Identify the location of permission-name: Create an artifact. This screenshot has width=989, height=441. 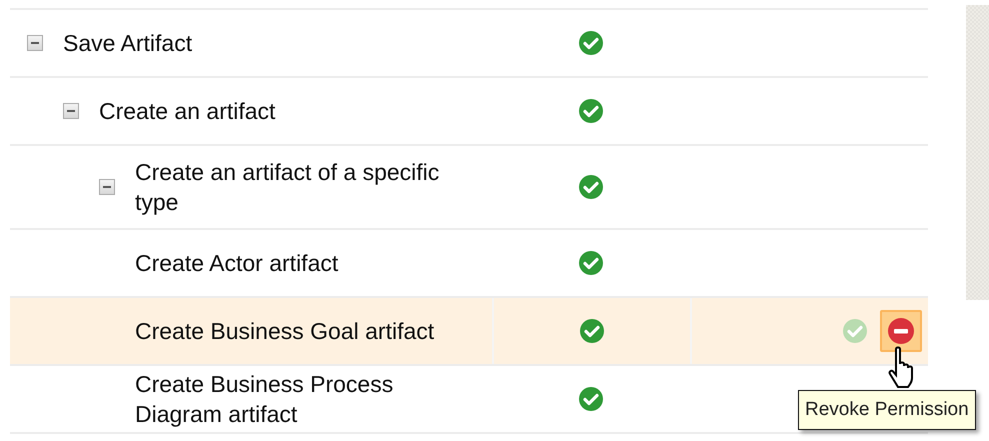
(187, 111).